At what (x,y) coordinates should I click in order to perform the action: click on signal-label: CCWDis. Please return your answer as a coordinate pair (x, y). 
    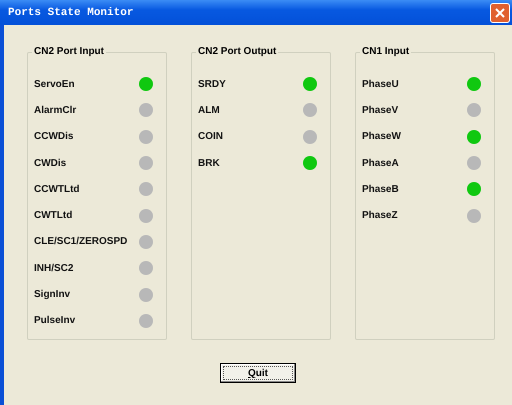
    Looking at the image, I should click on (54, 136).